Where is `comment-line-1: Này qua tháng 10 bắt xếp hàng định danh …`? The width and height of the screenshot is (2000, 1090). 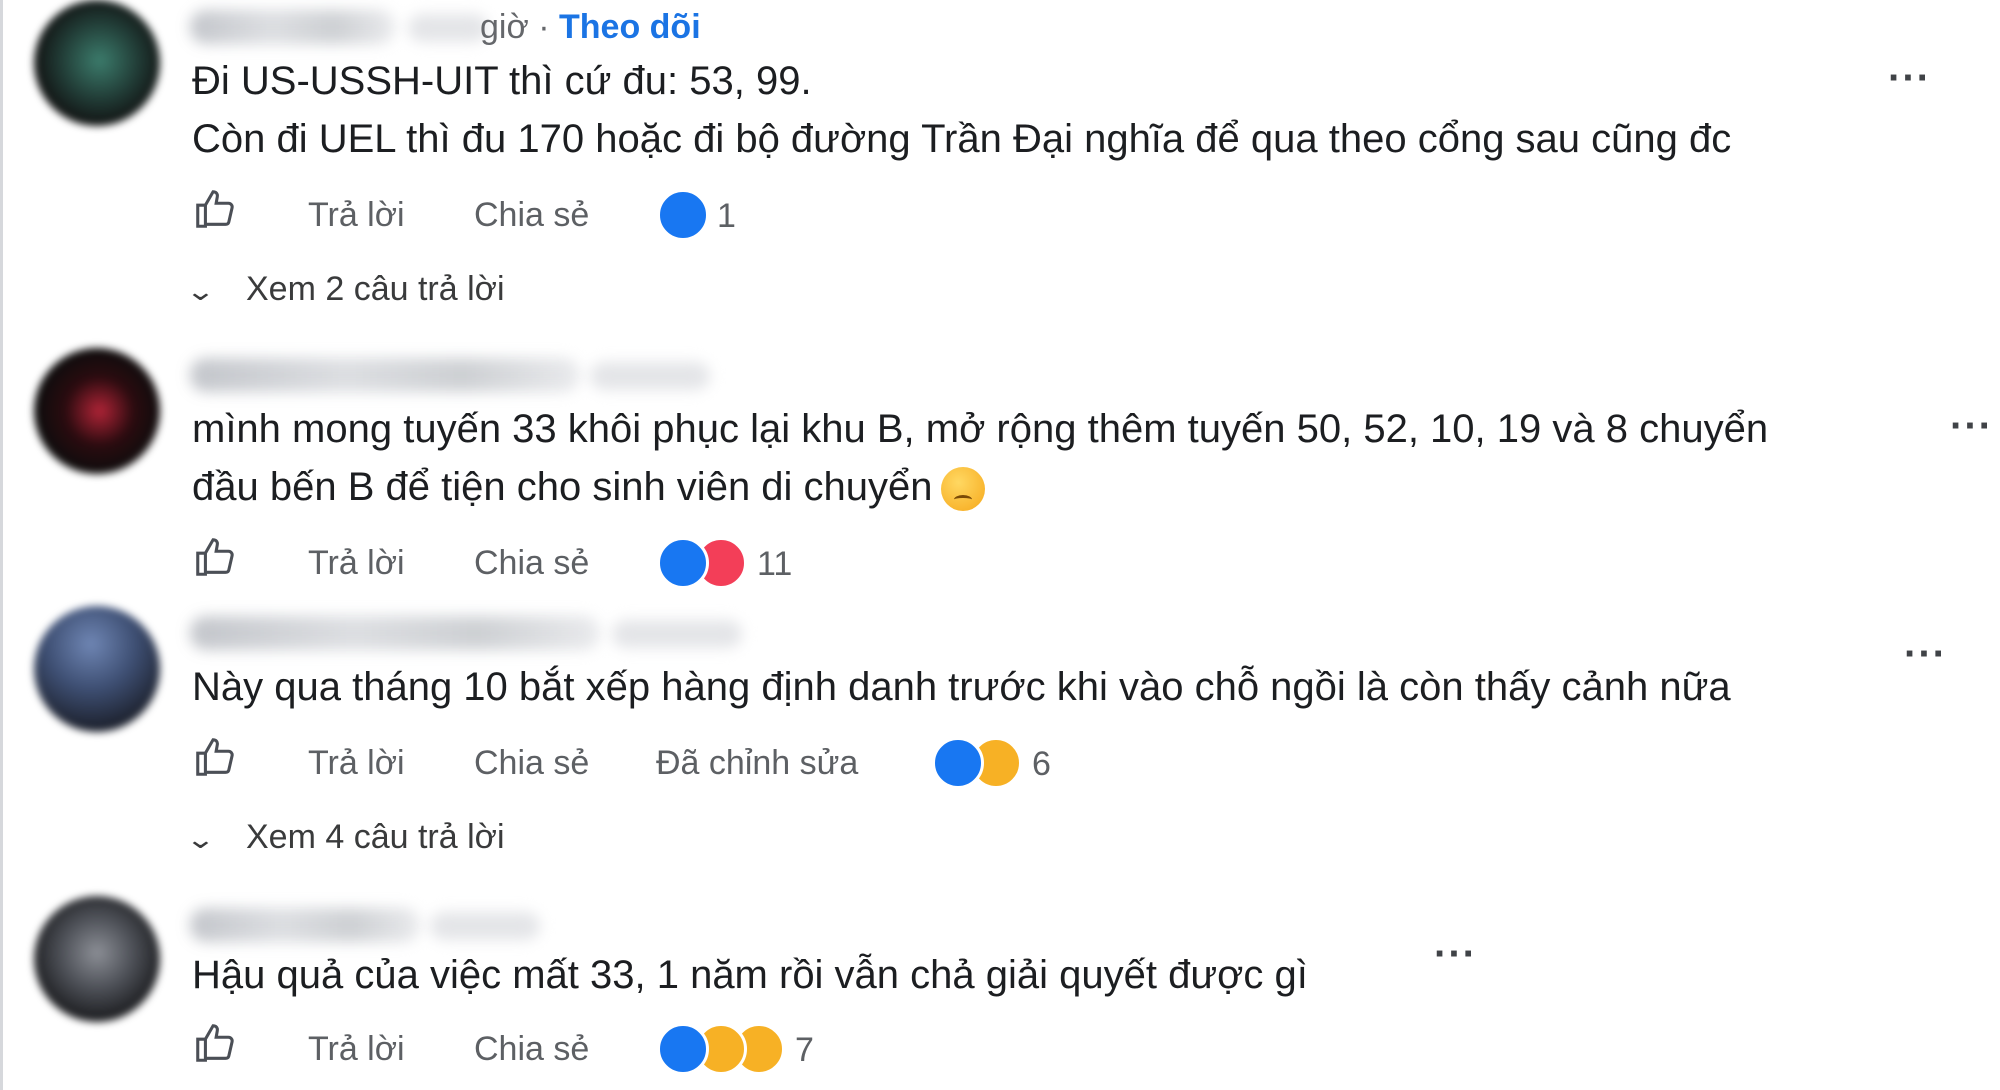
comment-line-1: Này qua tháng 10 bắt xếp hàng định danh … is located at coordinates (961, 687).